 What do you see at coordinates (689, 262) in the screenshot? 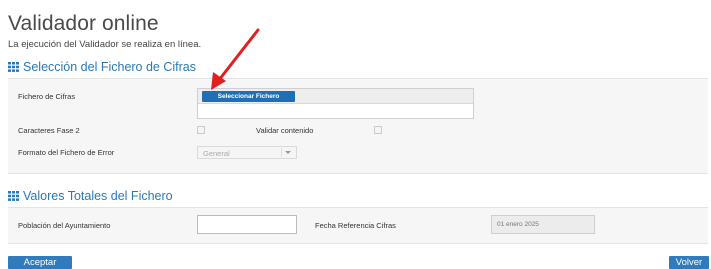
I see `back-button: Volver` at bounding box center [689, 262].